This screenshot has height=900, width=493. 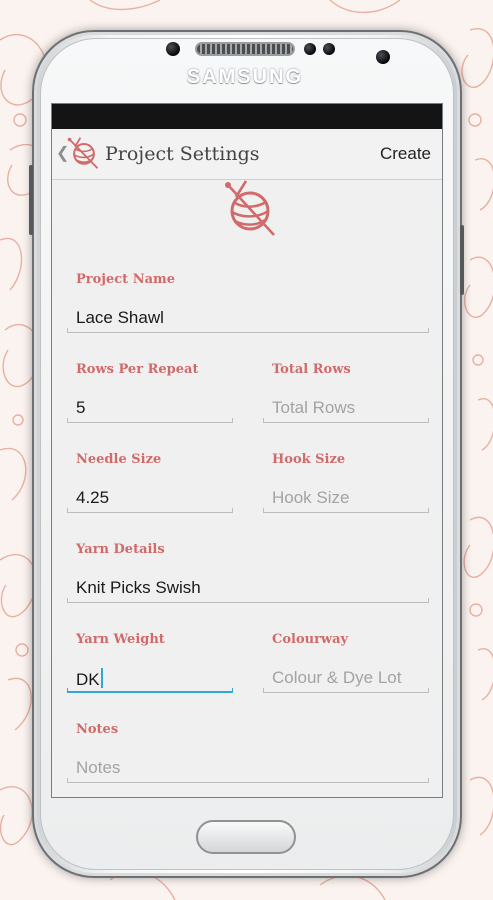 I want to click on yarn-ball-logo-icon, so click(x=250, y=208).